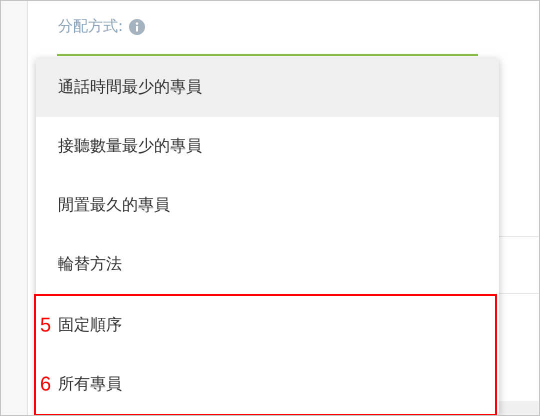 This screenshot has height=416, width=540. What do you see at coordinates (91, 26) in the screenshot?
I see `field-label: 分配方式:` at bounding box center [91, 26].